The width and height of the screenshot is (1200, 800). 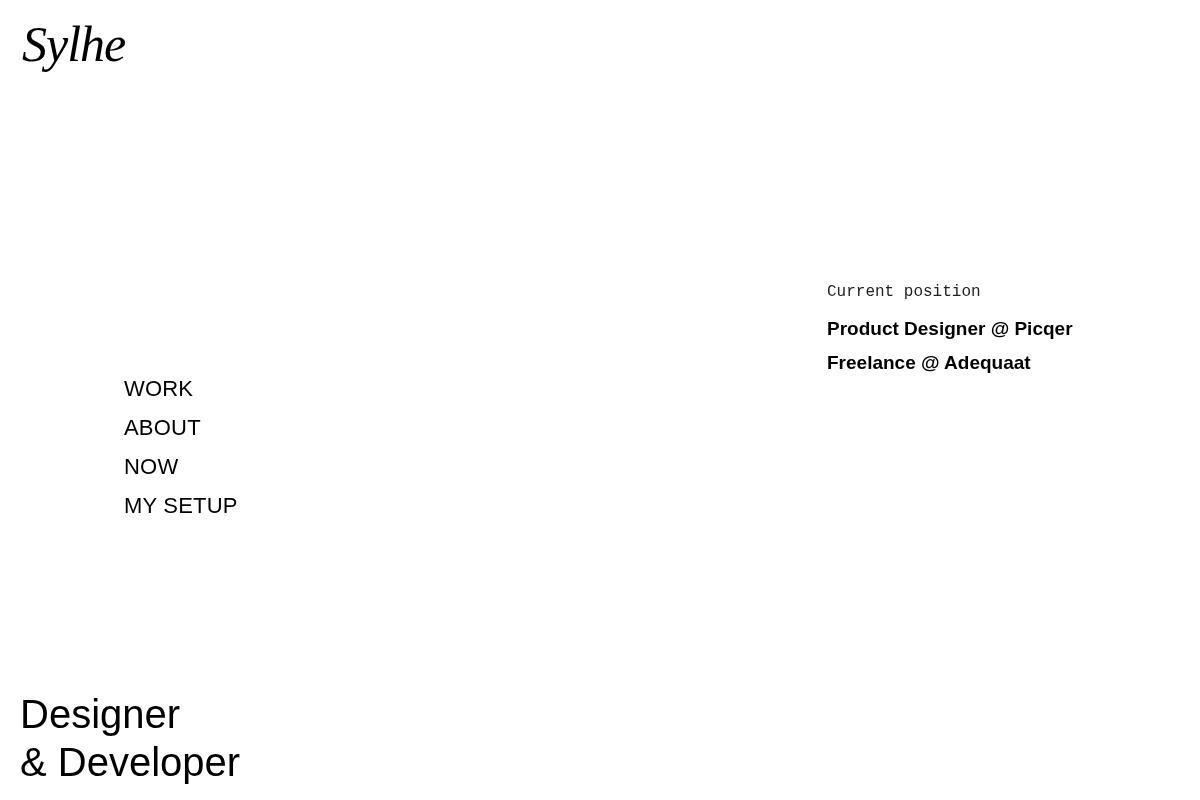 What do you see at coordinates (100, 714) in the screenshot?
I see `headline-text: Designer` at bounding box center [100, 714].